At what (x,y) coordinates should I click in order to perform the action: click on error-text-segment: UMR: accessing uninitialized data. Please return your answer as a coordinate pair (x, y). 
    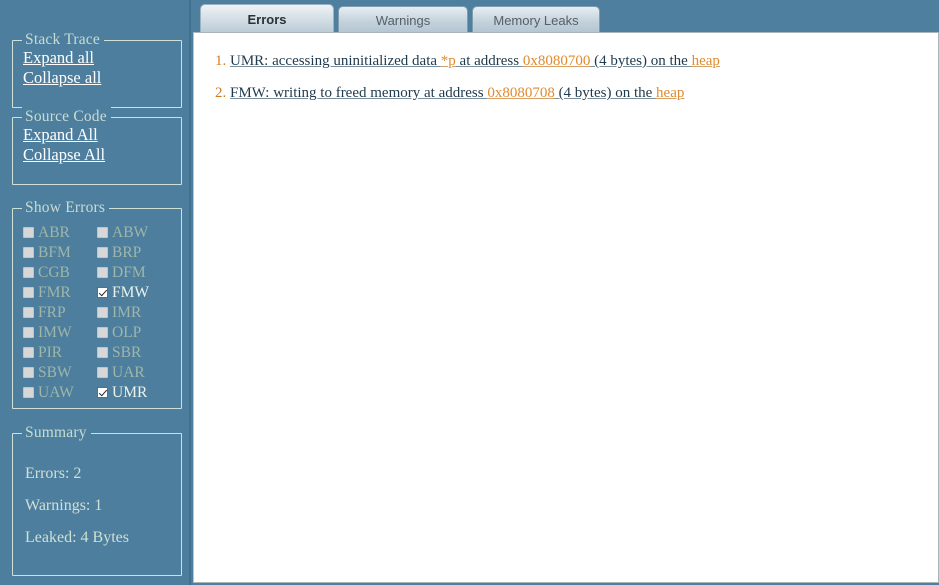
    Looking at the image, I should click on (335, 61).